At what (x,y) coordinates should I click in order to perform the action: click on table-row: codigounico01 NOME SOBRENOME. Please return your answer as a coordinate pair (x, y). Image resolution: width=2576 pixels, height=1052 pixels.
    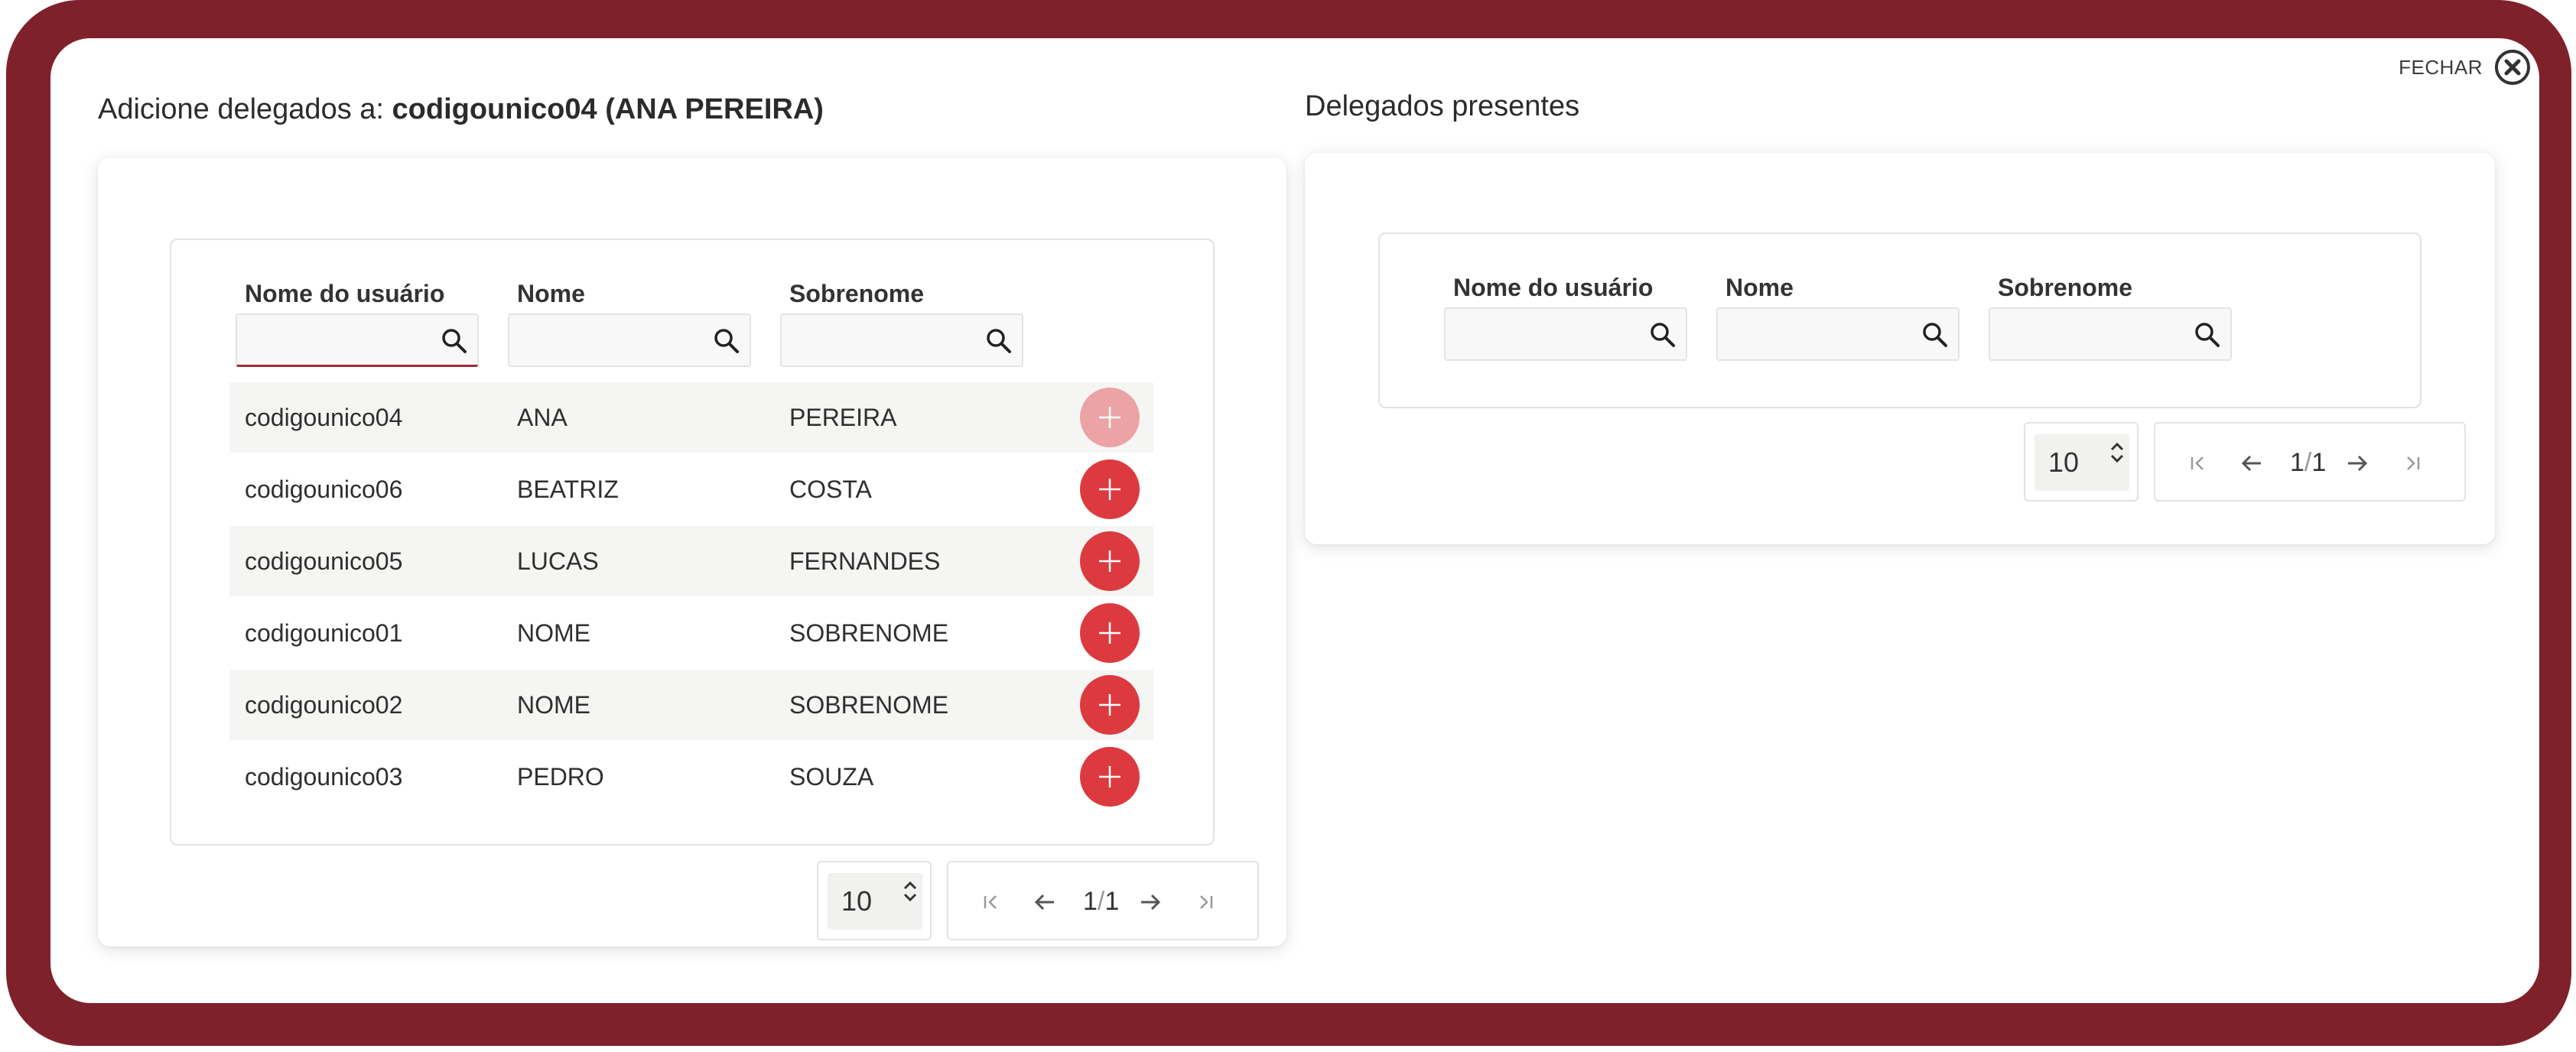
    Looking at the image, I should click on (691, 633).